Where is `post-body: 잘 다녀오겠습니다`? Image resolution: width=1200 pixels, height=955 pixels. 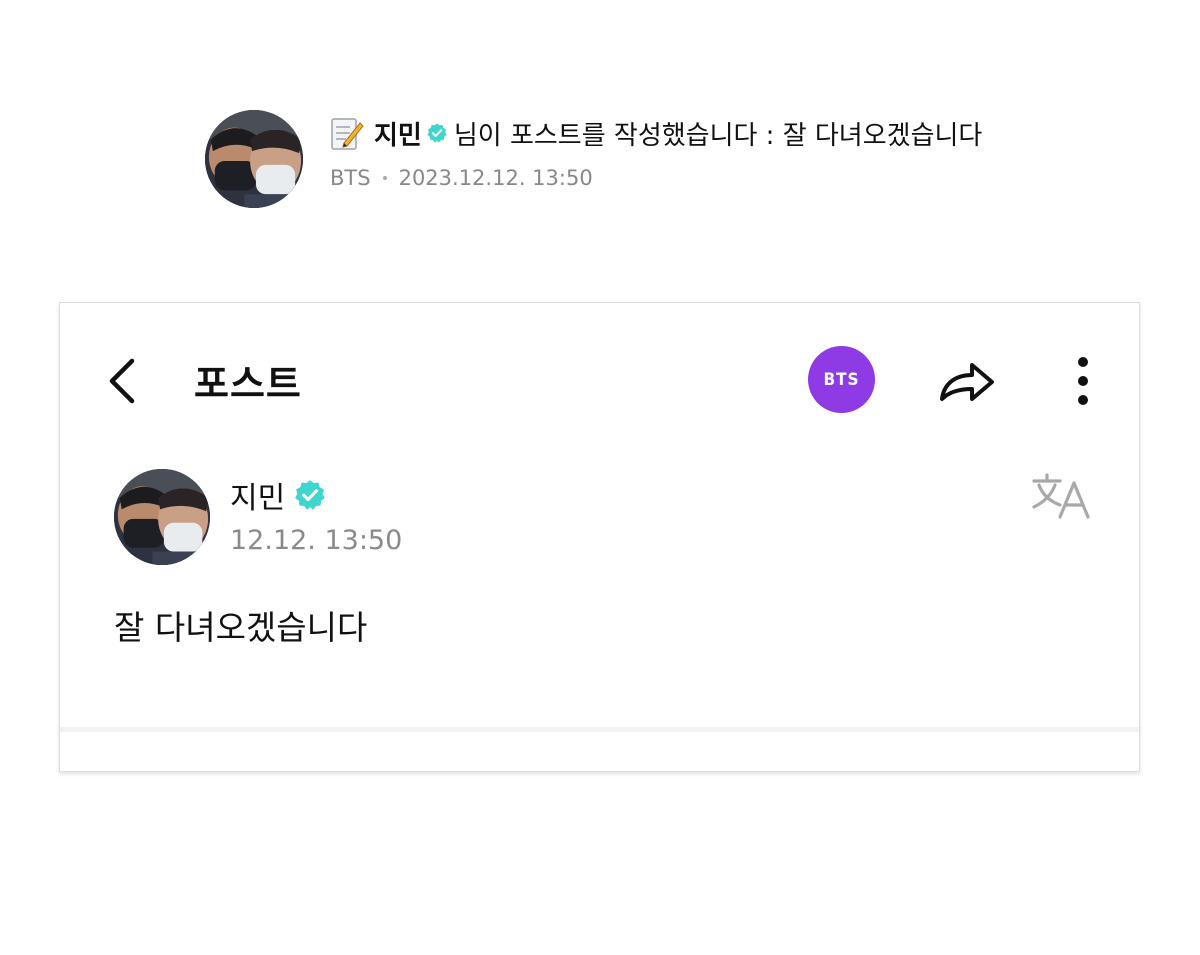
post-body: 잘 다녀오겠습니다 is located at coordinates (241, 627).